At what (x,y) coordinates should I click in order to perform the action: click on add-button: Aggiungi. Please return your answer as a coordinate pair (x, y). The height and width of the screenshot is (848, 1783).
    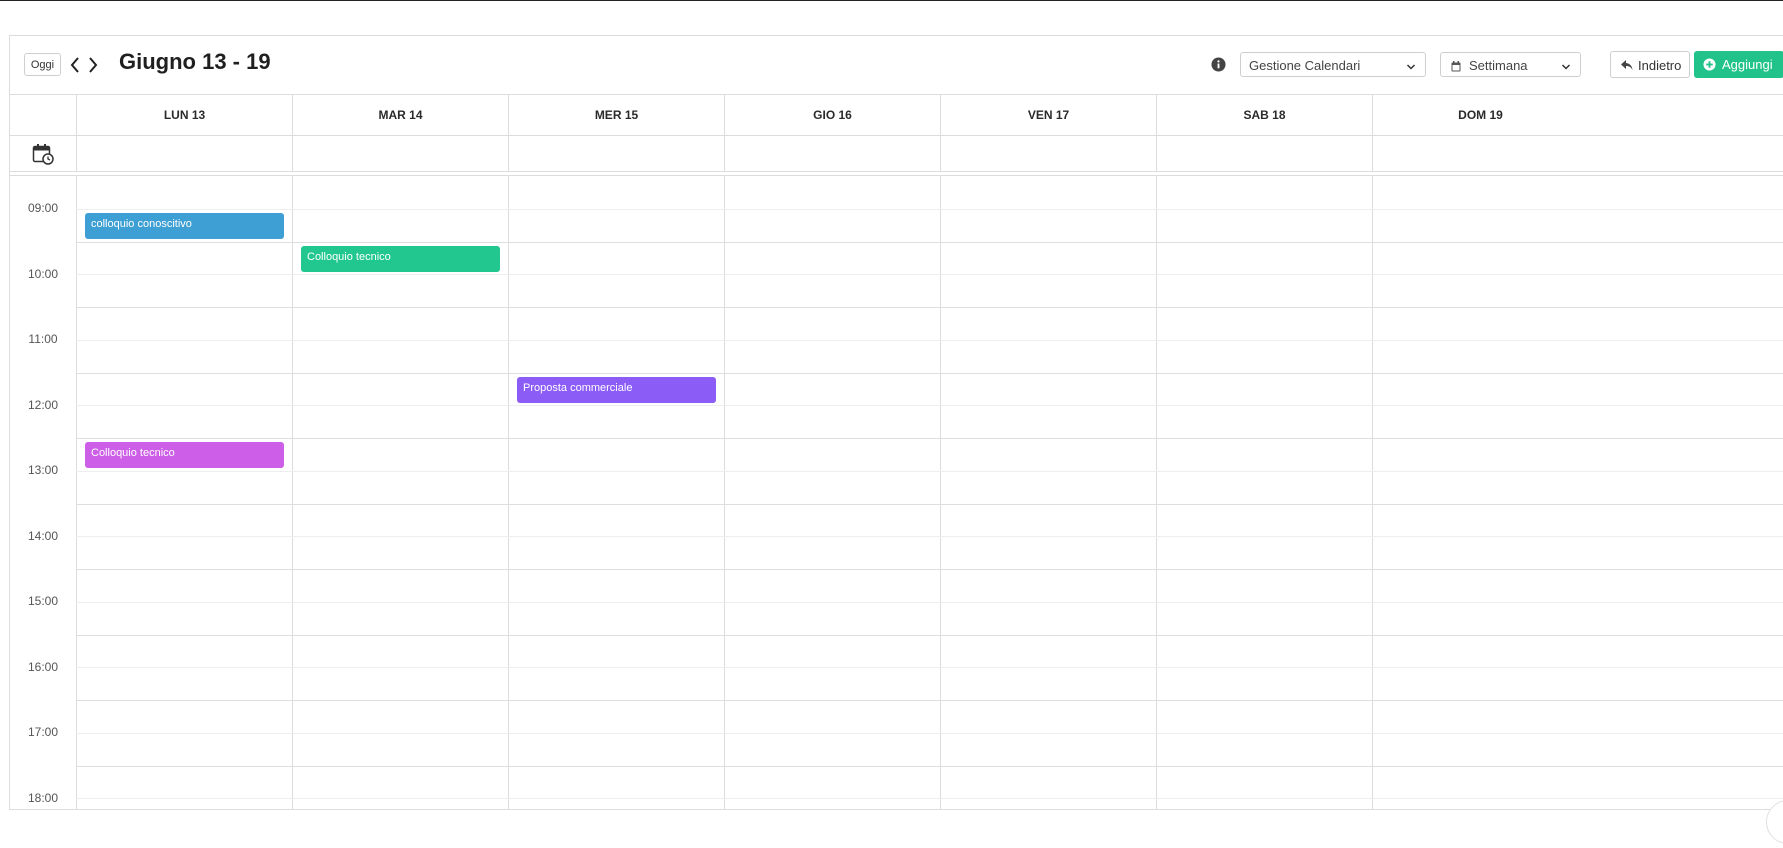
    Looking at the image, I should click on (1738, 64).